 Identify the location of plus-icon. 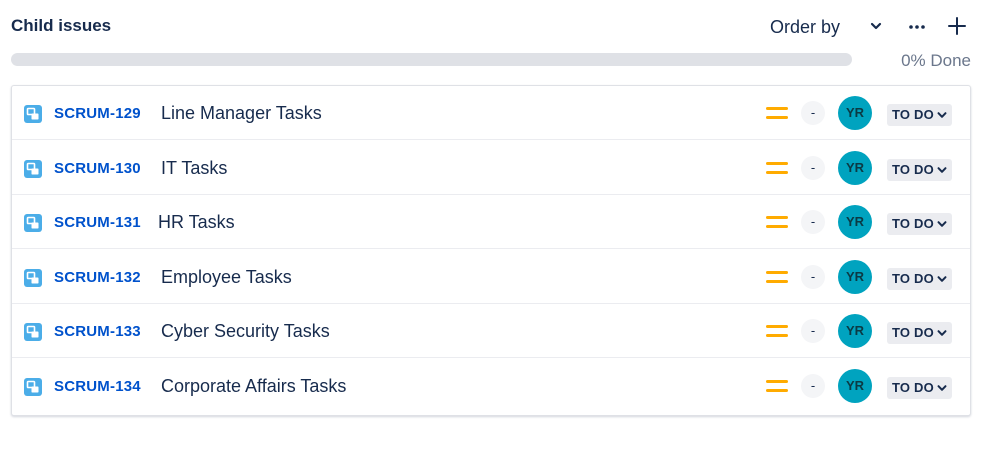
(957, 26).